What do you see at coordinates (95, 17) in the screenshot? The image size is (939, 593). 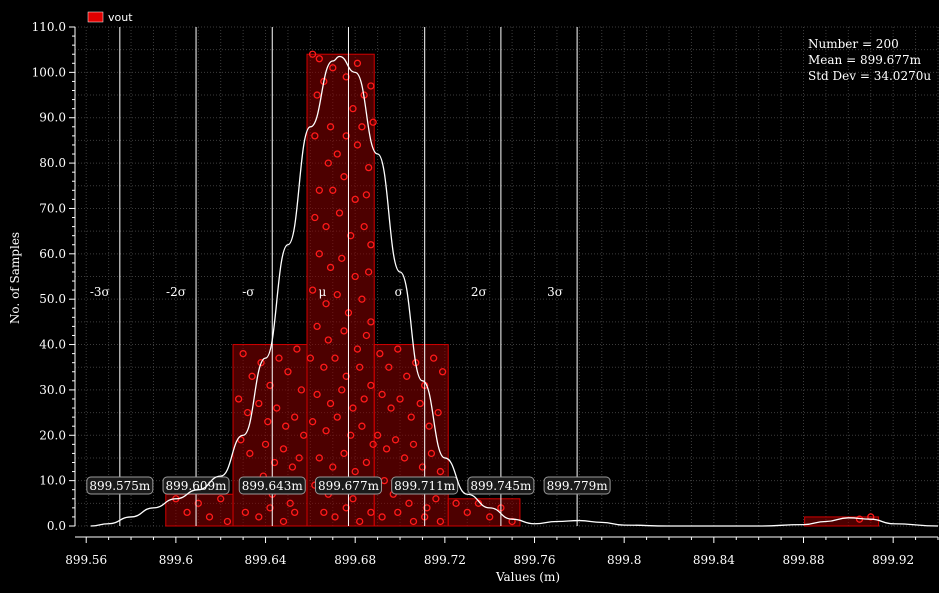 I see `legend-swatch` at bounding box center [95, 17].